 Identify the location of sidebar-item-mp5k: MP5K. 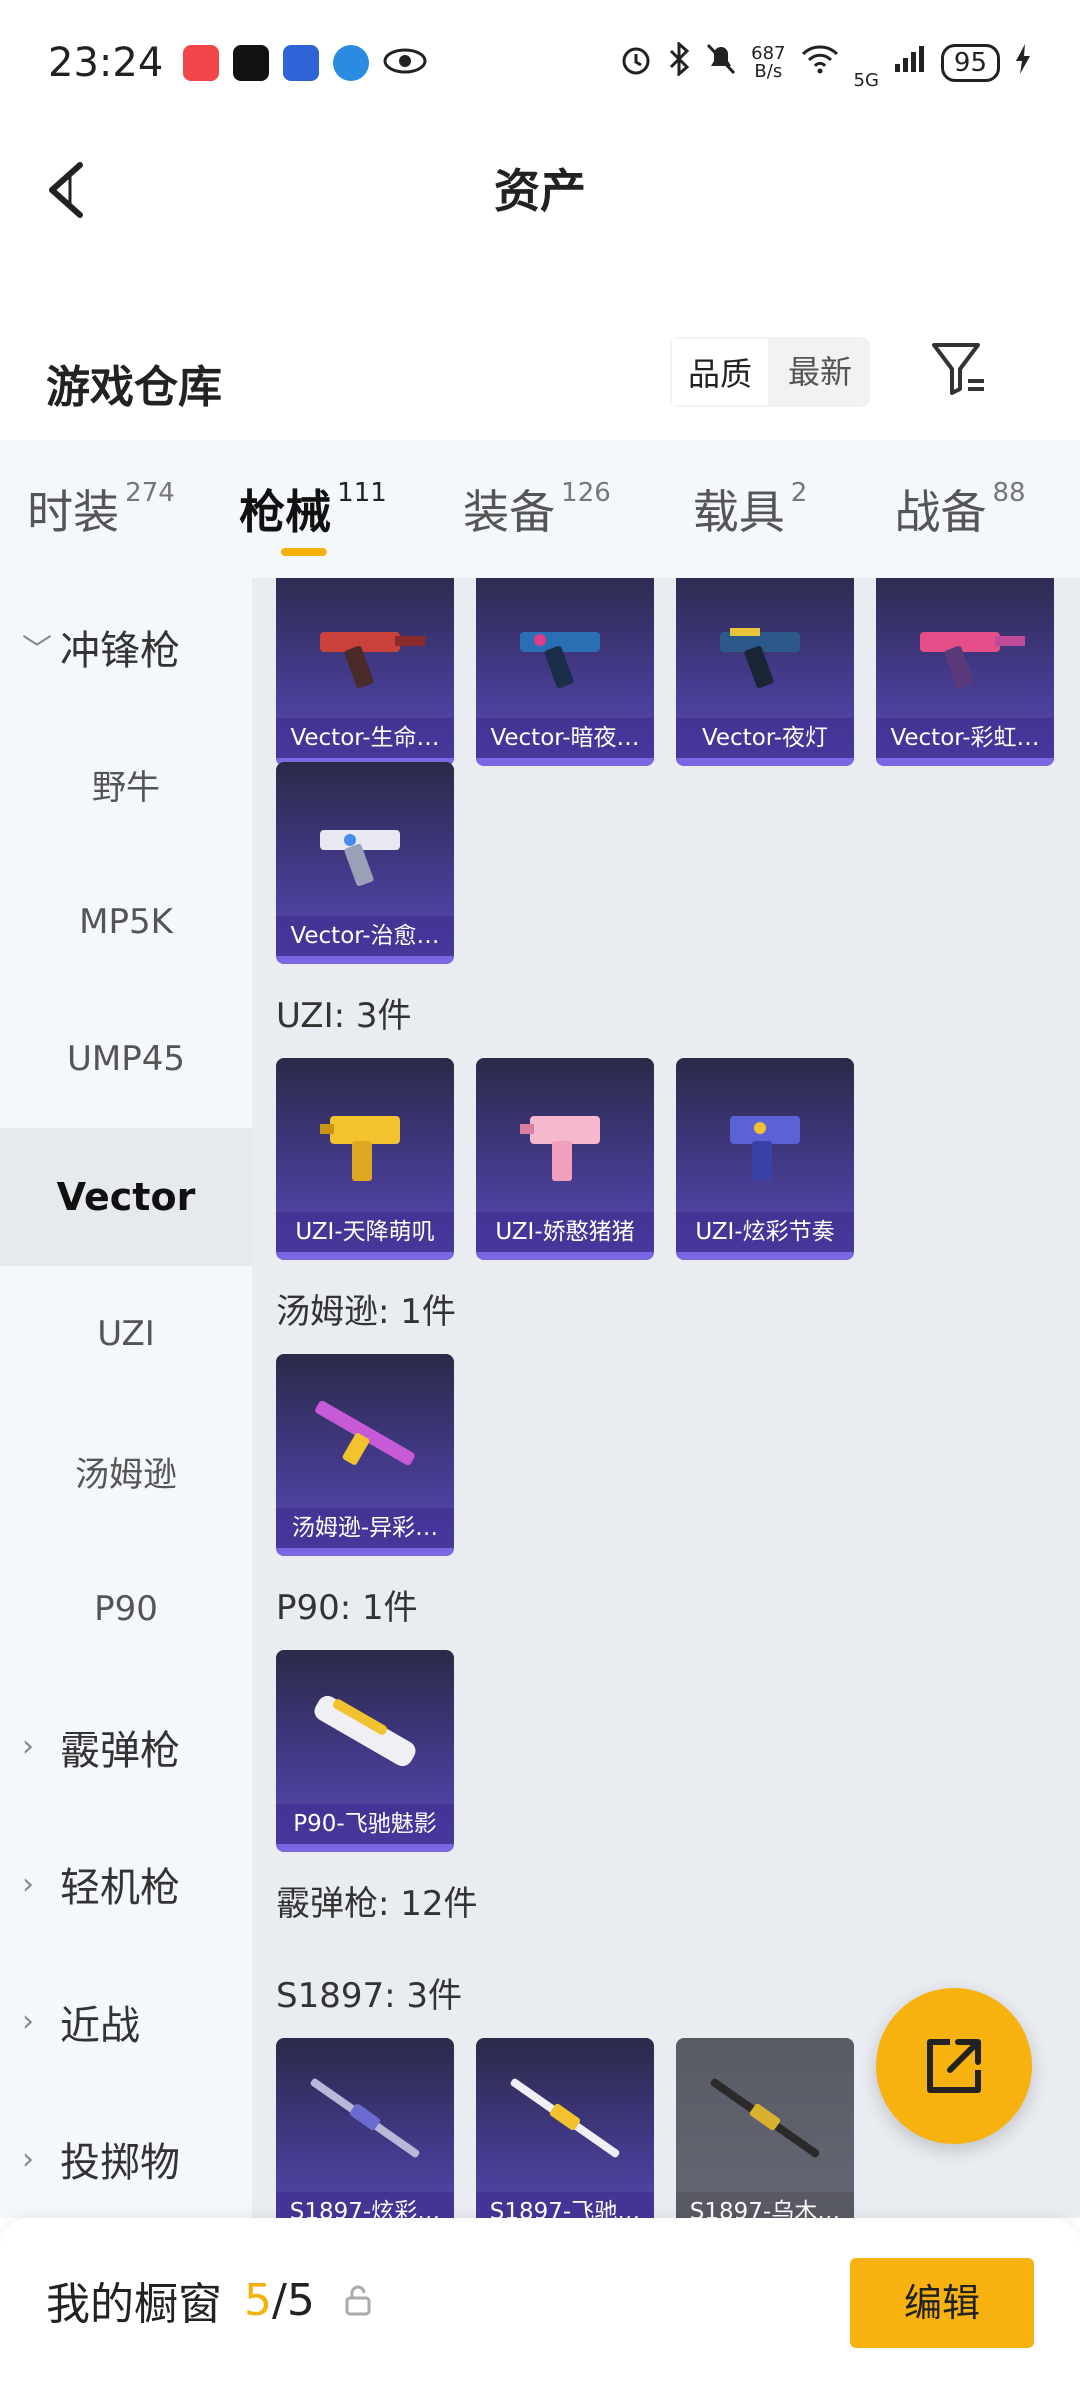
(126, 922).